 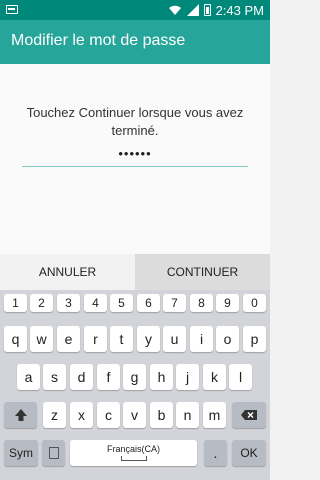 I want to click on key-g: g, so click(x=134, y=377).